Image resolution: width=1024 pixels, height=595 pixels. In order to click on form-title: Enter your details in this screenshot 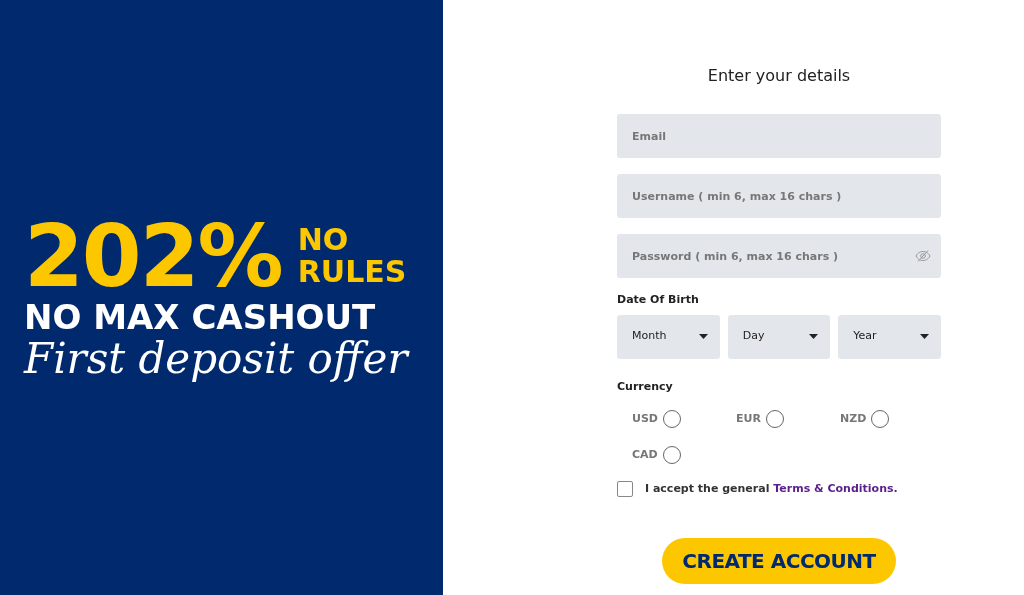, I will do `click(779, 76)`.